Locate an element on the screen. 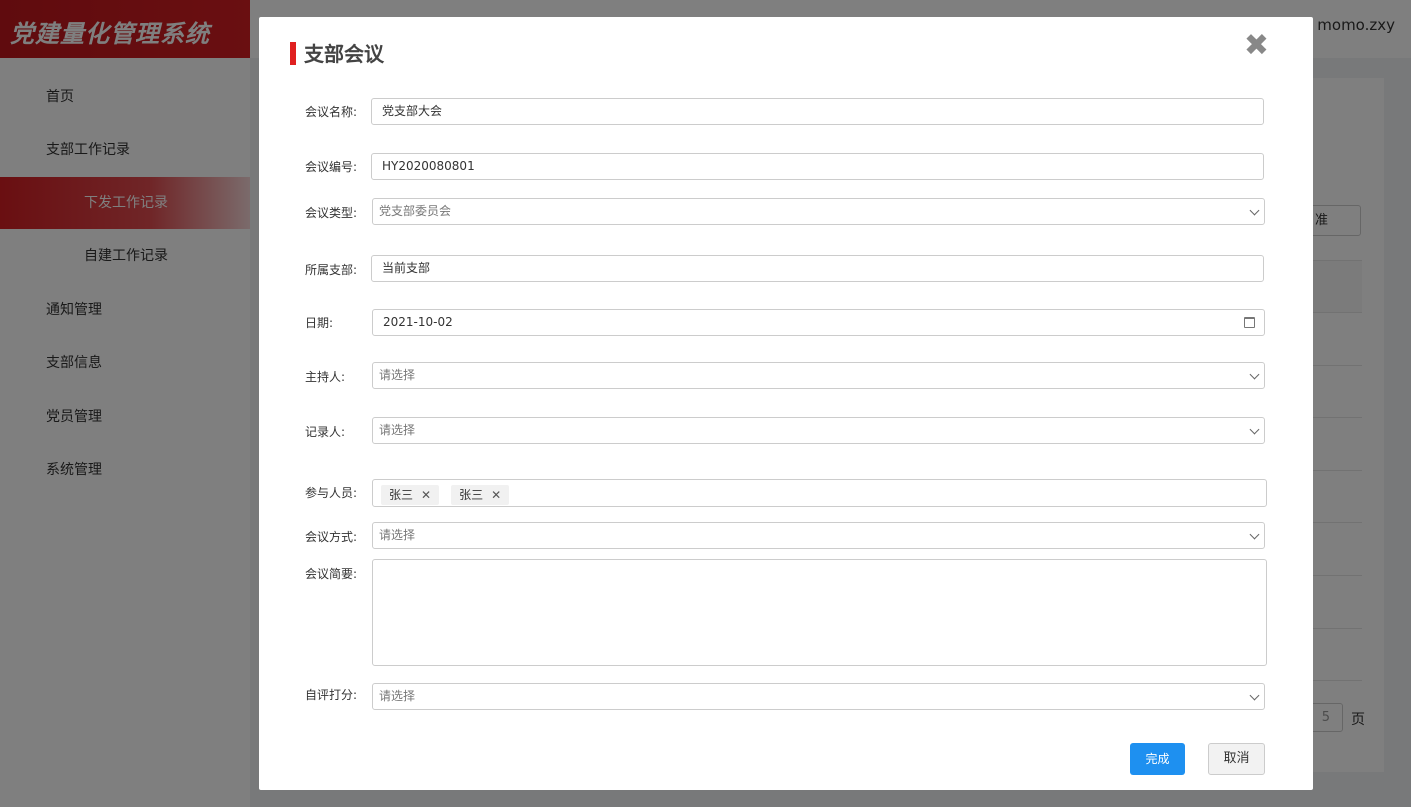  title-accent is located at coordinates (293, 53).